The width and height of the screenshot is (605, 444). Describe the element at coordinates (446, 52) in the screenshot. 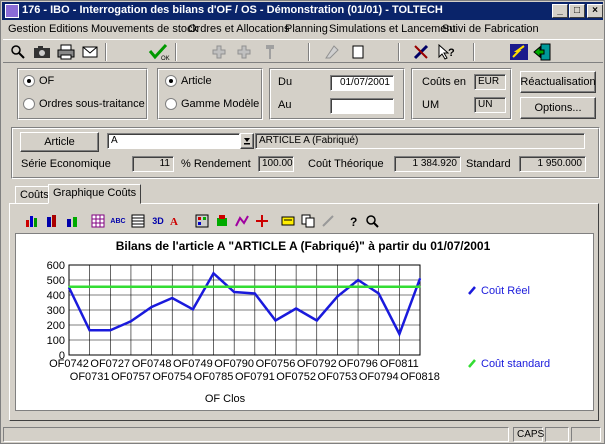

I see `help-pointer-icon: ?` at that location.